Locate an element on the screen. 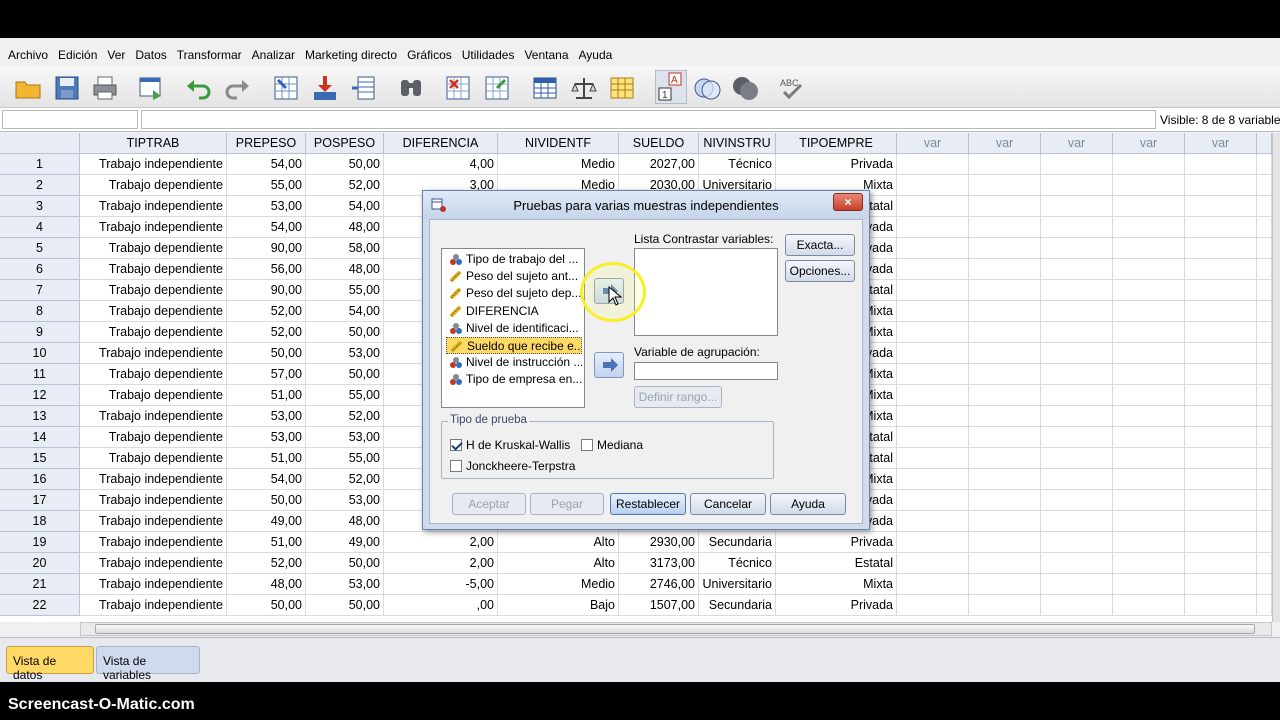 Image resolution: width=1280 pixels, height=720 pixels. spell-check-icon: ABC is located at coordinates (792, 88).